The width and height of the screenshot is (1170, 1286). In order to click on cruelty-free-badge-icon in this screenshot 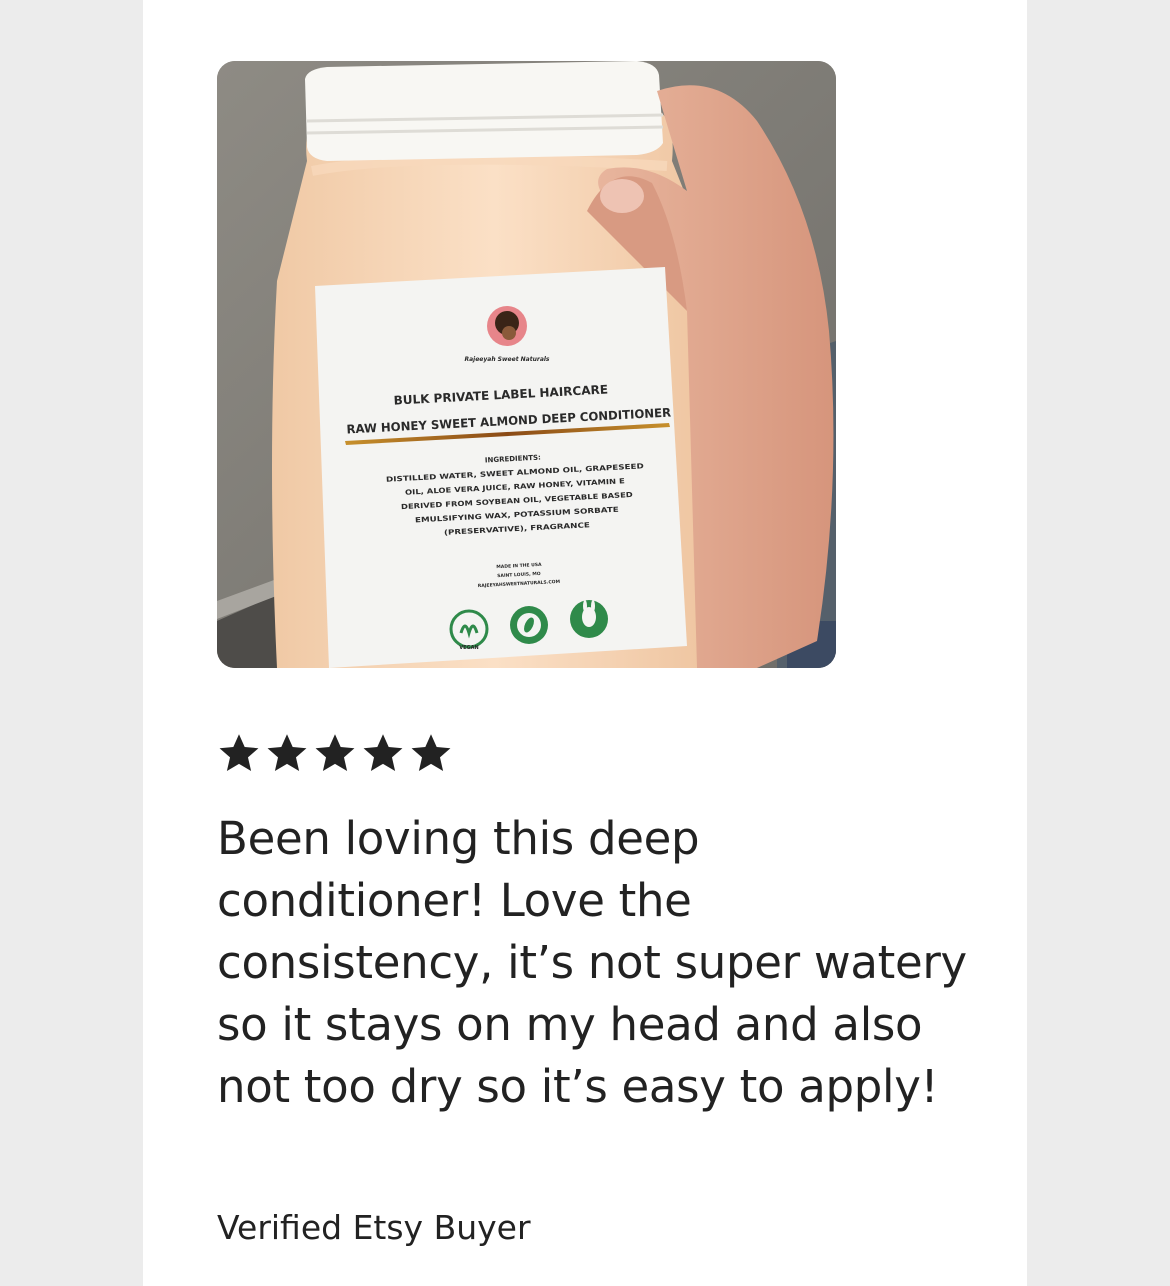, I will do `click(589, 619)`.